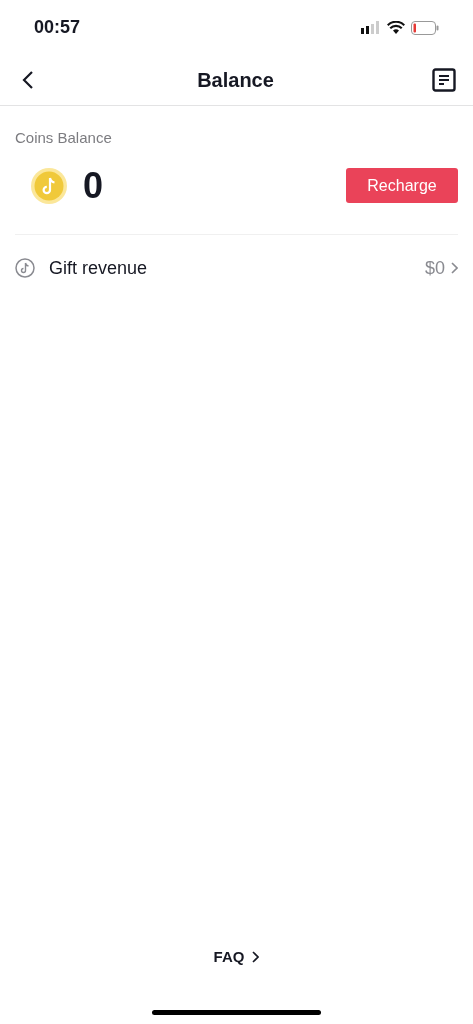 Image resolution: width=473 pixels, height=1024 pixels. I want to click on battery-icon, so click(425, 27).